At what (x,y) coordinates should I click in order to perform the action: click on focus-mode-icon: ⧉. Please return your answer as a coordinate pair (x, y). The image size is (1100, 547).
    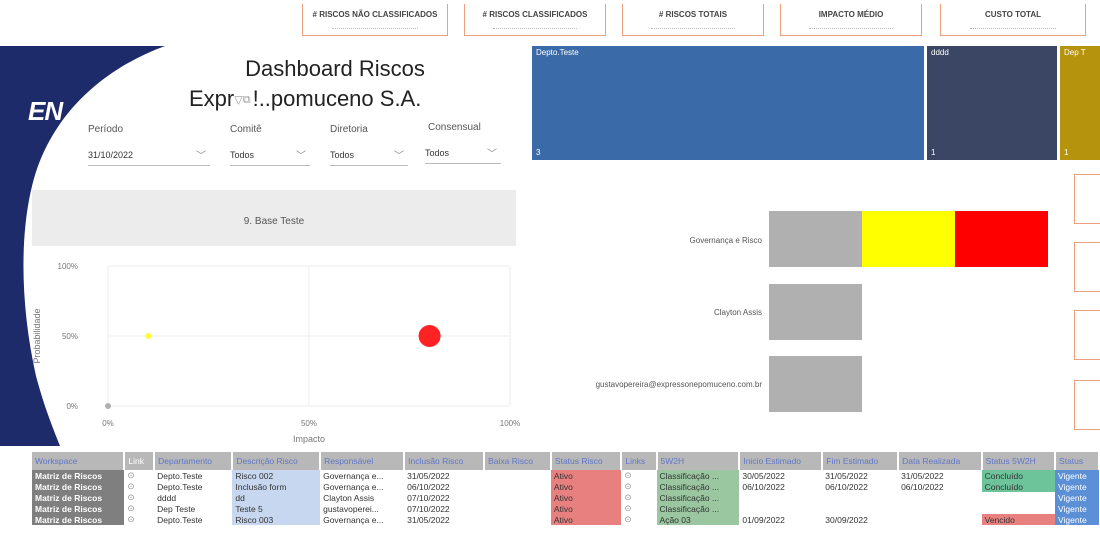
    Looking at the image, I should click on (247, 100).